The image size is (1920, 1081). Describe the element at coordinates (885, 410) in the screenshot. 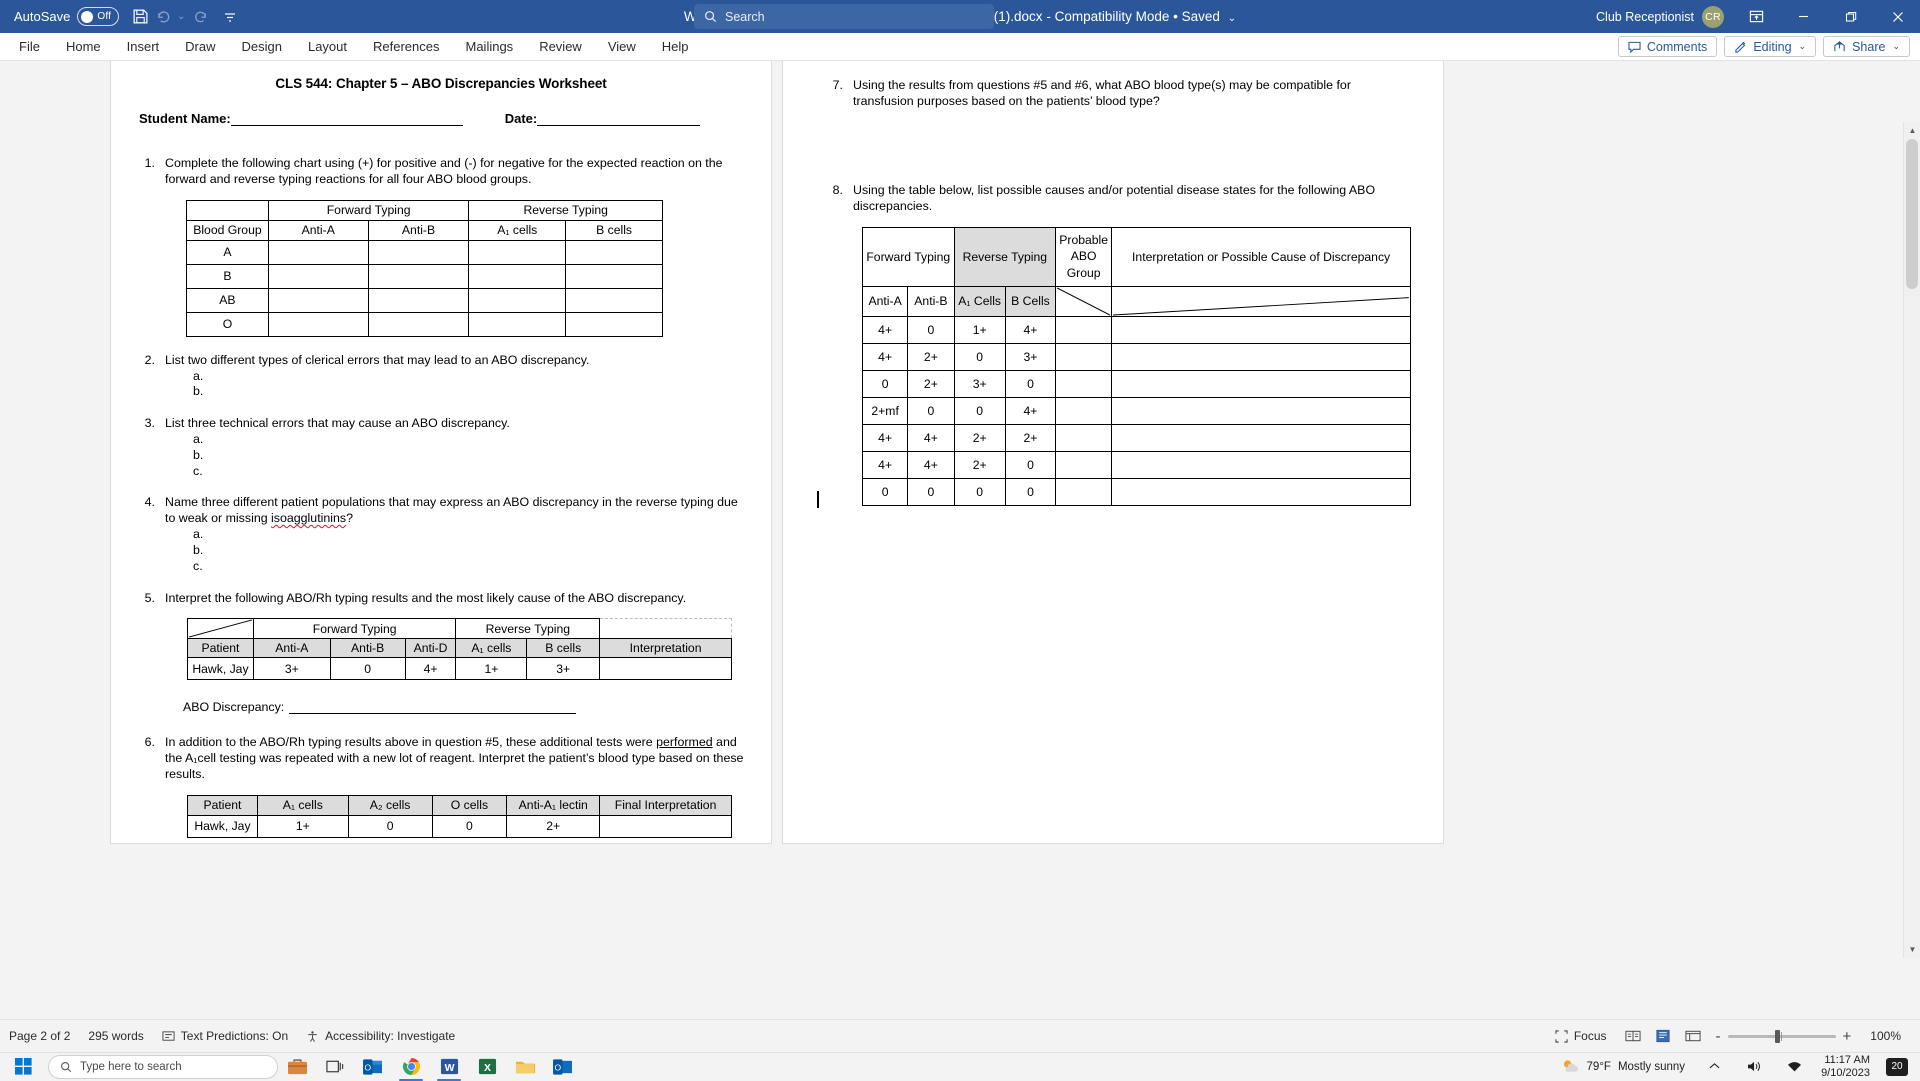

I see `q8-cell: 2+mf` at that location.